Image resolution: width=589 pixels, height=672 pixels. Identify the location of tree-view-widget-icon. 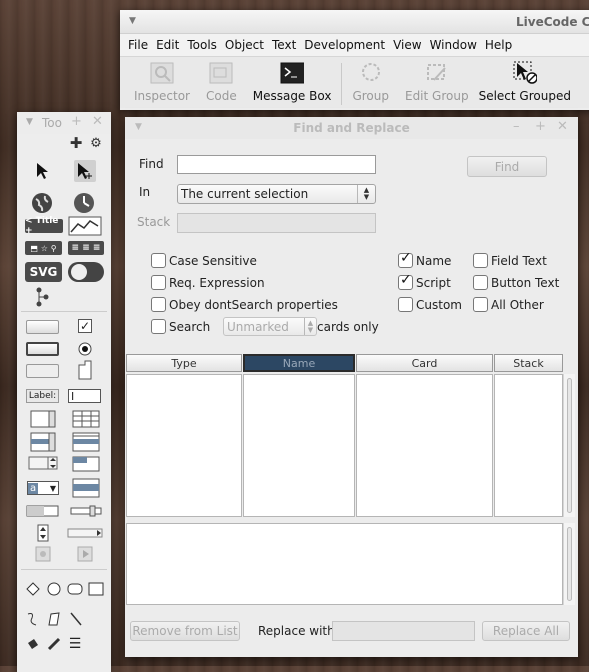
(42, 297).